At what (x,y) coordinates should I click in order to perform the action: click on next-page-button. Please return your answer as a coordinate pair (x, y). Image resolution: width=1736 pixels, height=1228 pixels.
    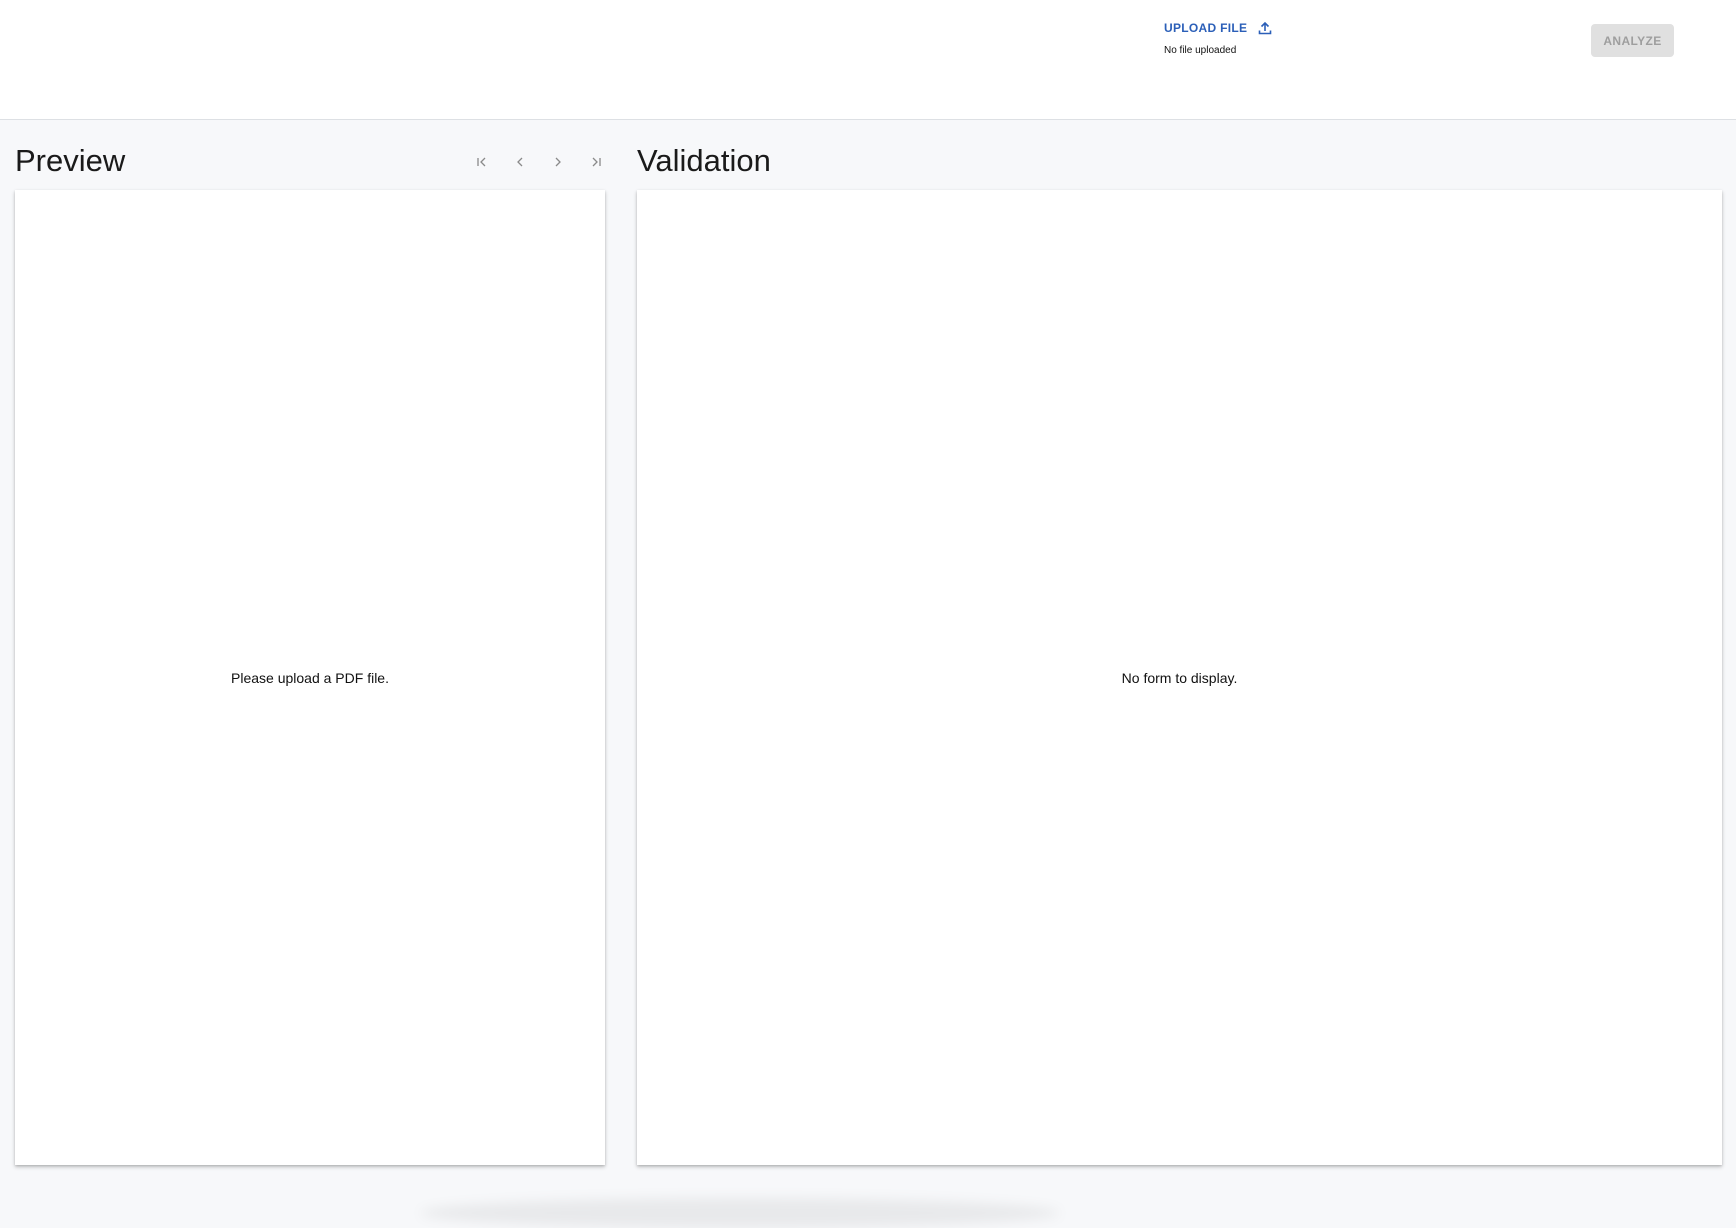
    Looking at the image, I should click on (558, 162).